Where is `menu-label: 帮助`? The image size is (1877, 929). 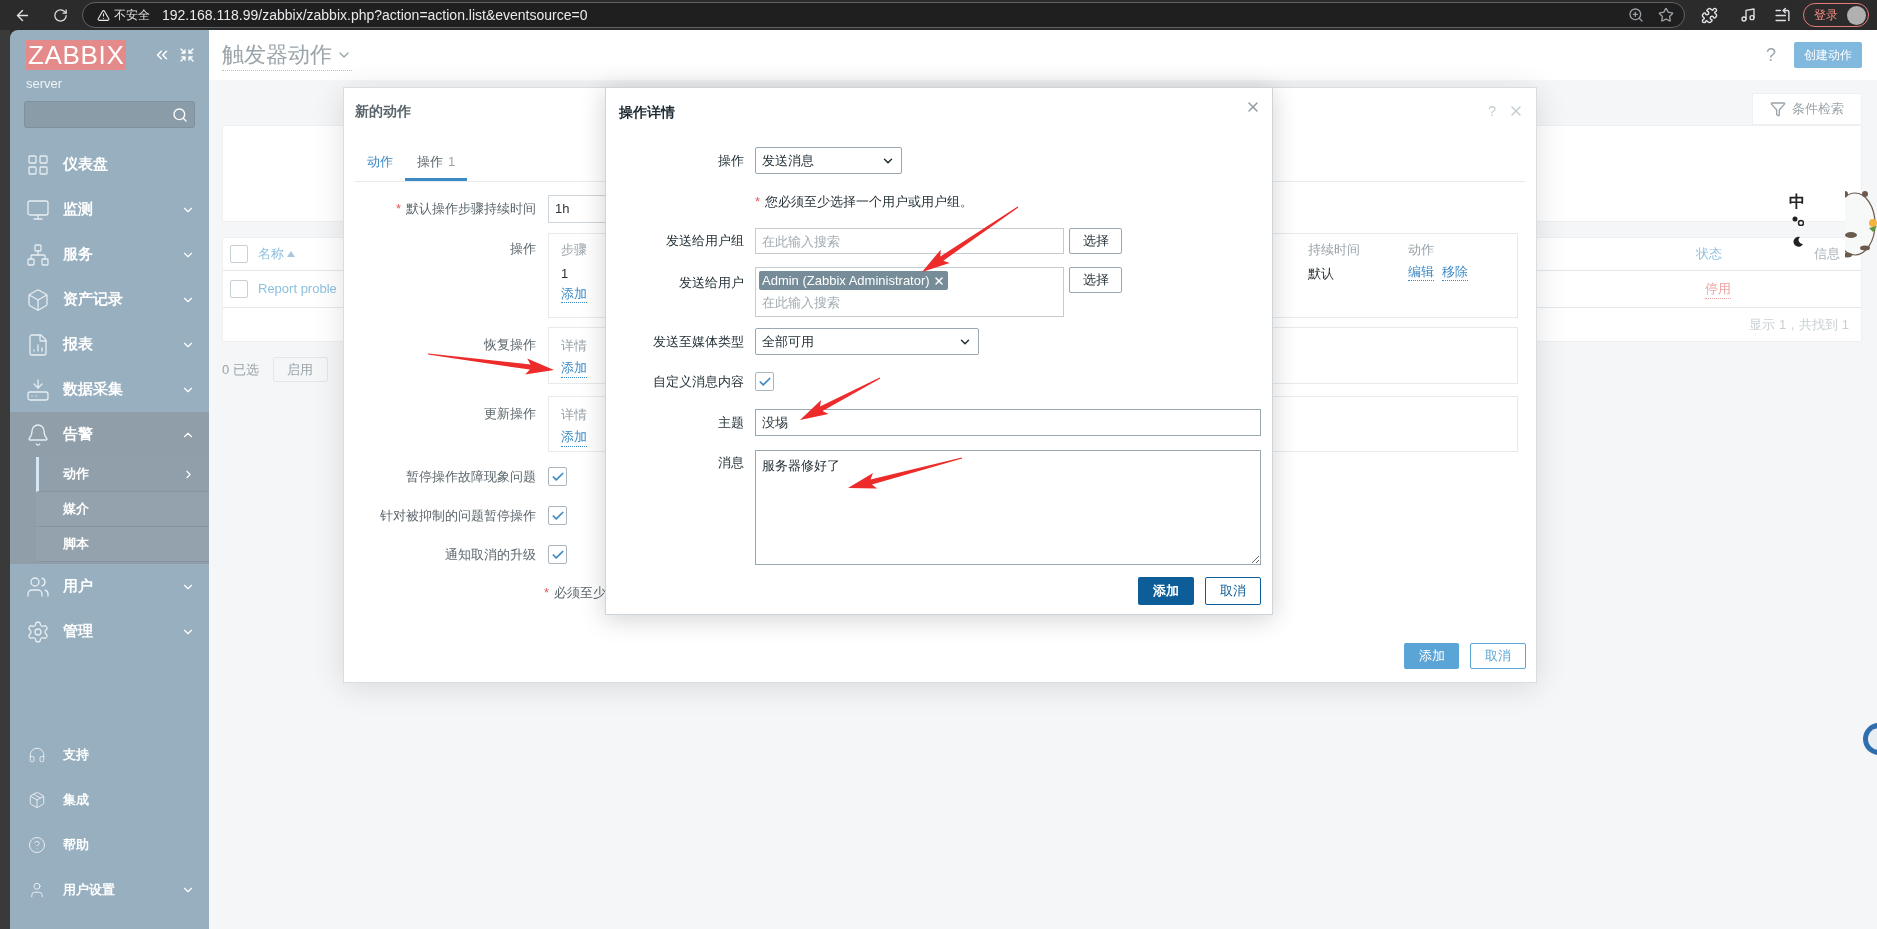 menu-label: 帮助 is located at coordinates (76, 844).